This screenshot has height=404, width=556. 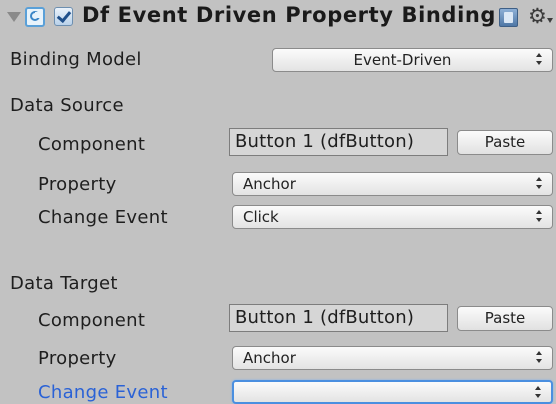 I want to click on source-component-field: Button 1 (dfButton), so click(x=338, y=142).